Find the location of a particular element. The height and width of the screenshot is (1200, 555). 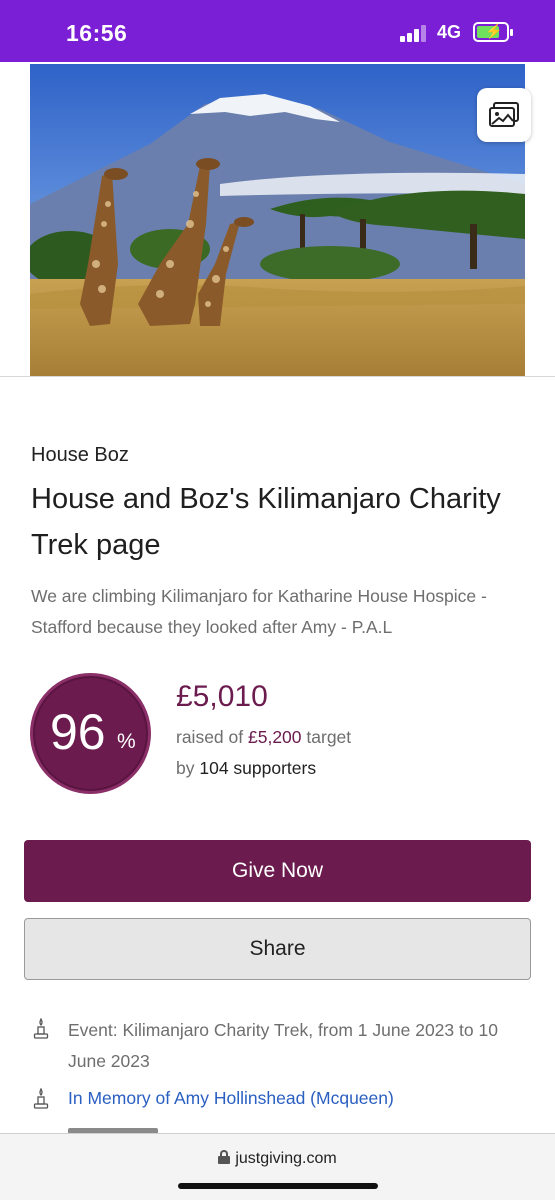

home-indicator is located at coordinates (278, 1186).